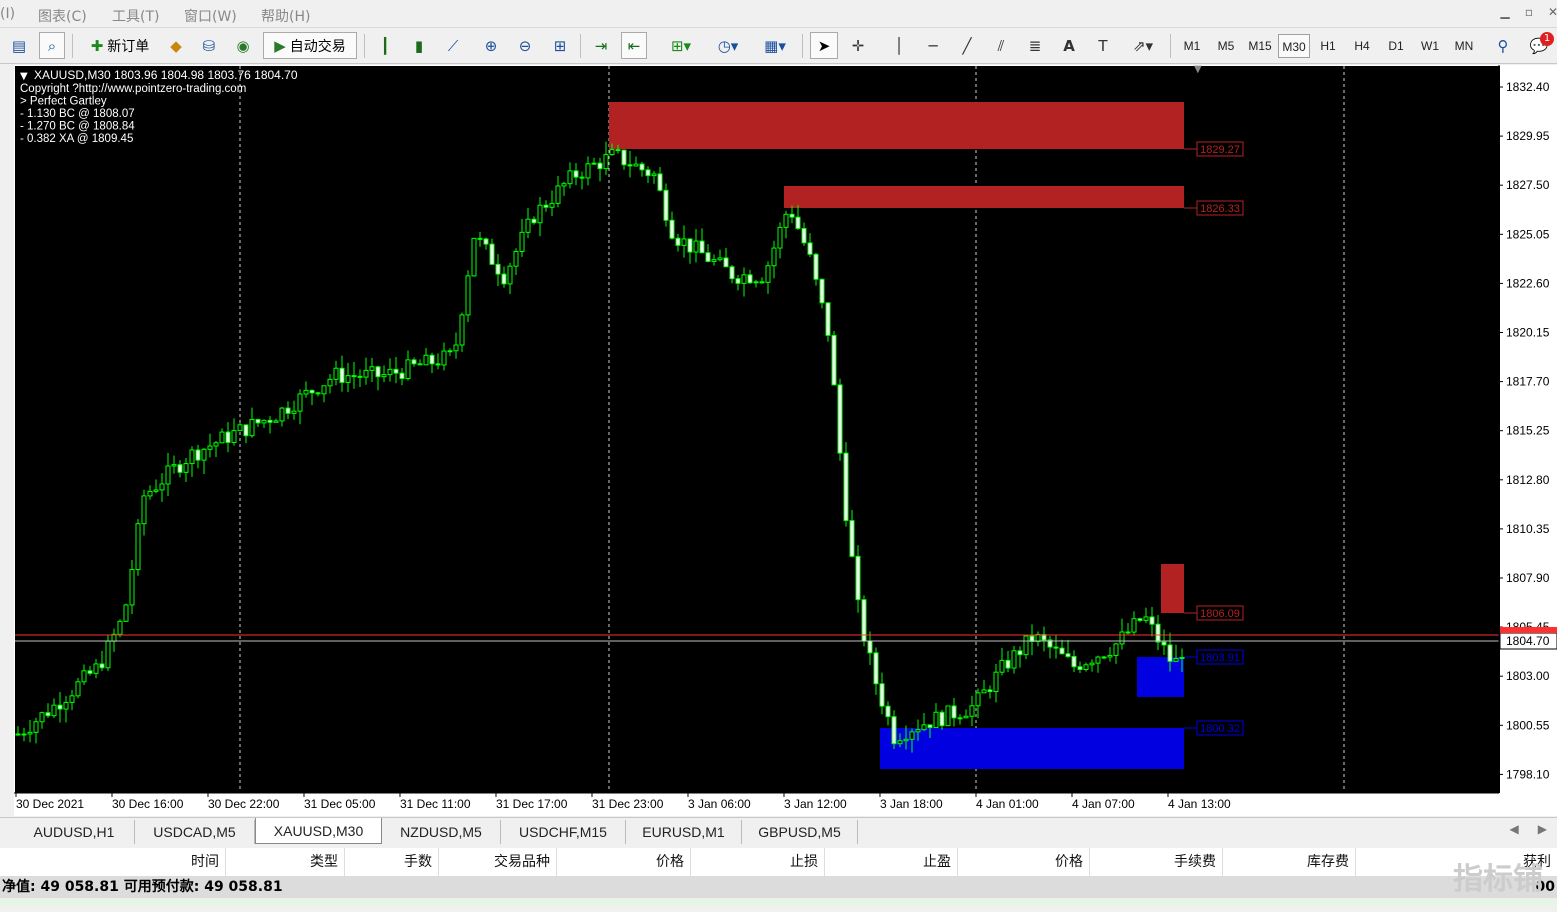 The height and width of the screenshot is (912, 1557). What do you see at coordinates (1024, 862) in the screenshot?
I see `col-current-price: 价格` at bounding box center [1024, 862].